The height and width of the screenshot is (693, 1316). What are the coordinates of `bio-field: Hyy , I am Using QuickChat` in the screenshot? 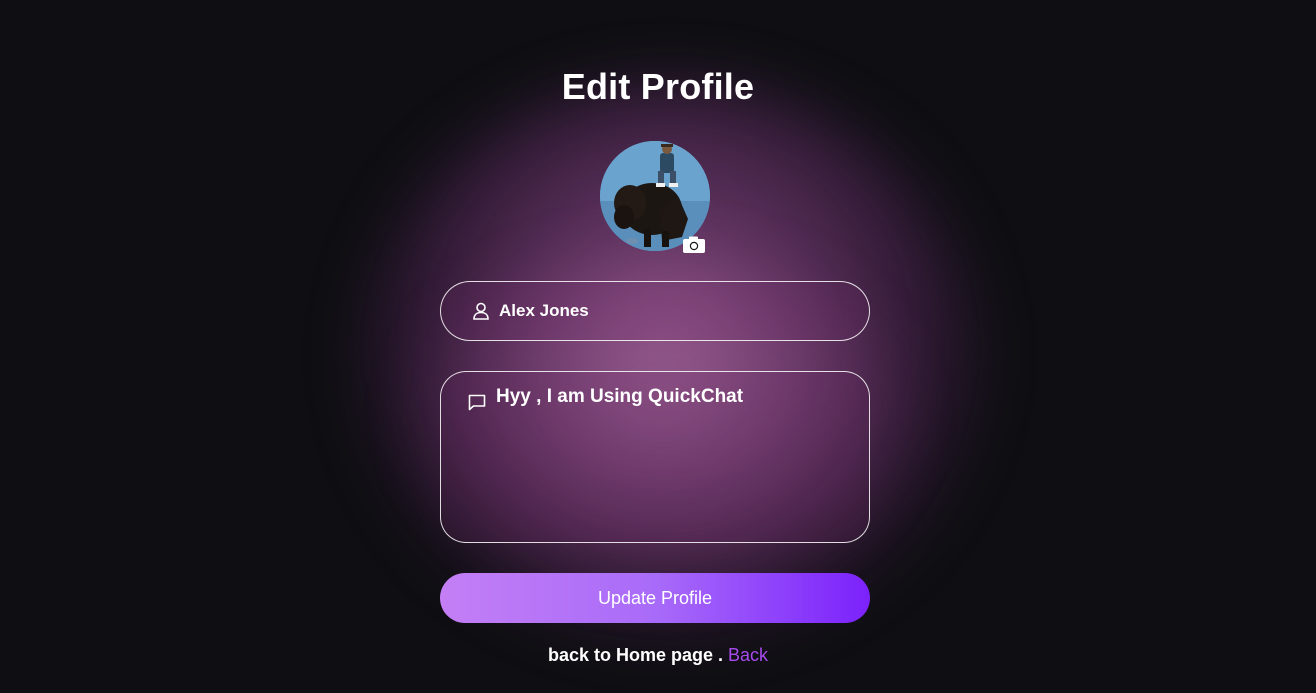 It's located at (655, 457).